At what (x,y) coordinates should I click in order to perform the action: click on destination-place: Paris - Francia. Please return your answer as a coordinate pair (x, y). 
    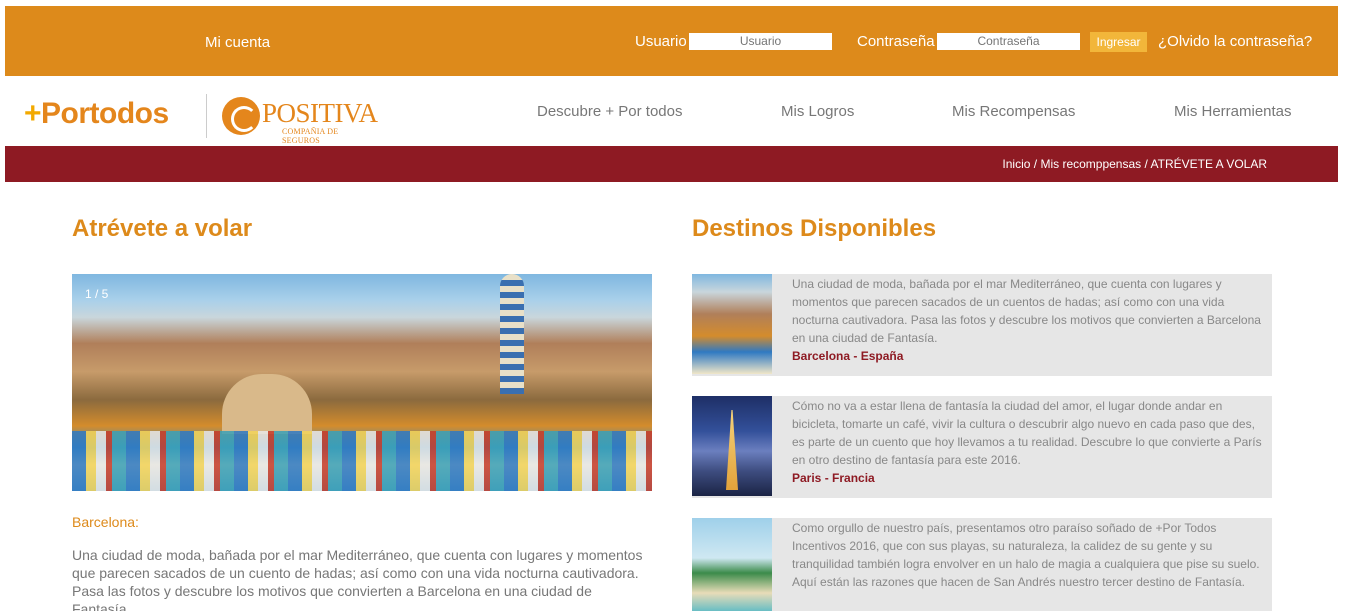
    Looking at the image, I should click on (1027, 478).